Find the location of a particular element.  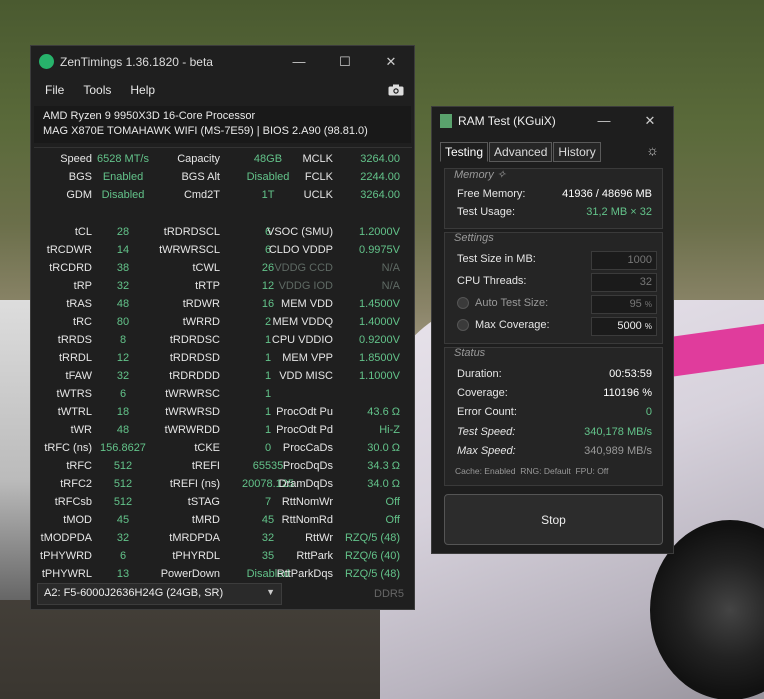

timing-label: tSTAG is located at coordinates (203, 502).